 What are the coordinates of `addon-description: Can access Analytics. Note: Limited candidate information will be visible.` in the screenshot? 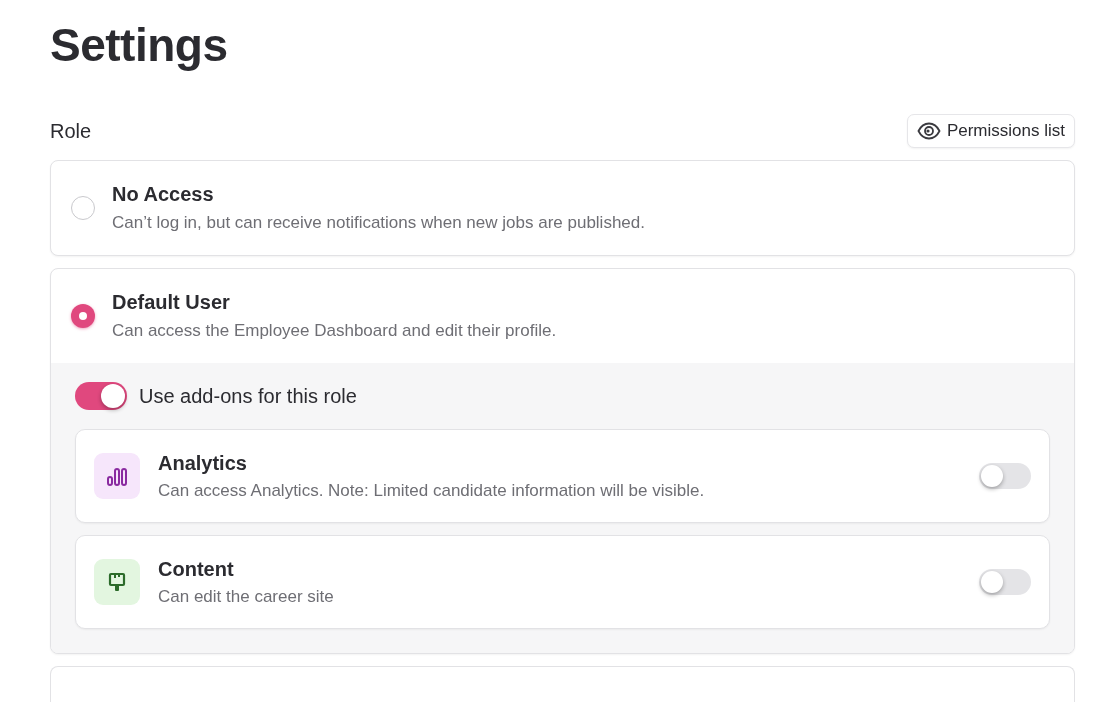 It's located at (432, 490).